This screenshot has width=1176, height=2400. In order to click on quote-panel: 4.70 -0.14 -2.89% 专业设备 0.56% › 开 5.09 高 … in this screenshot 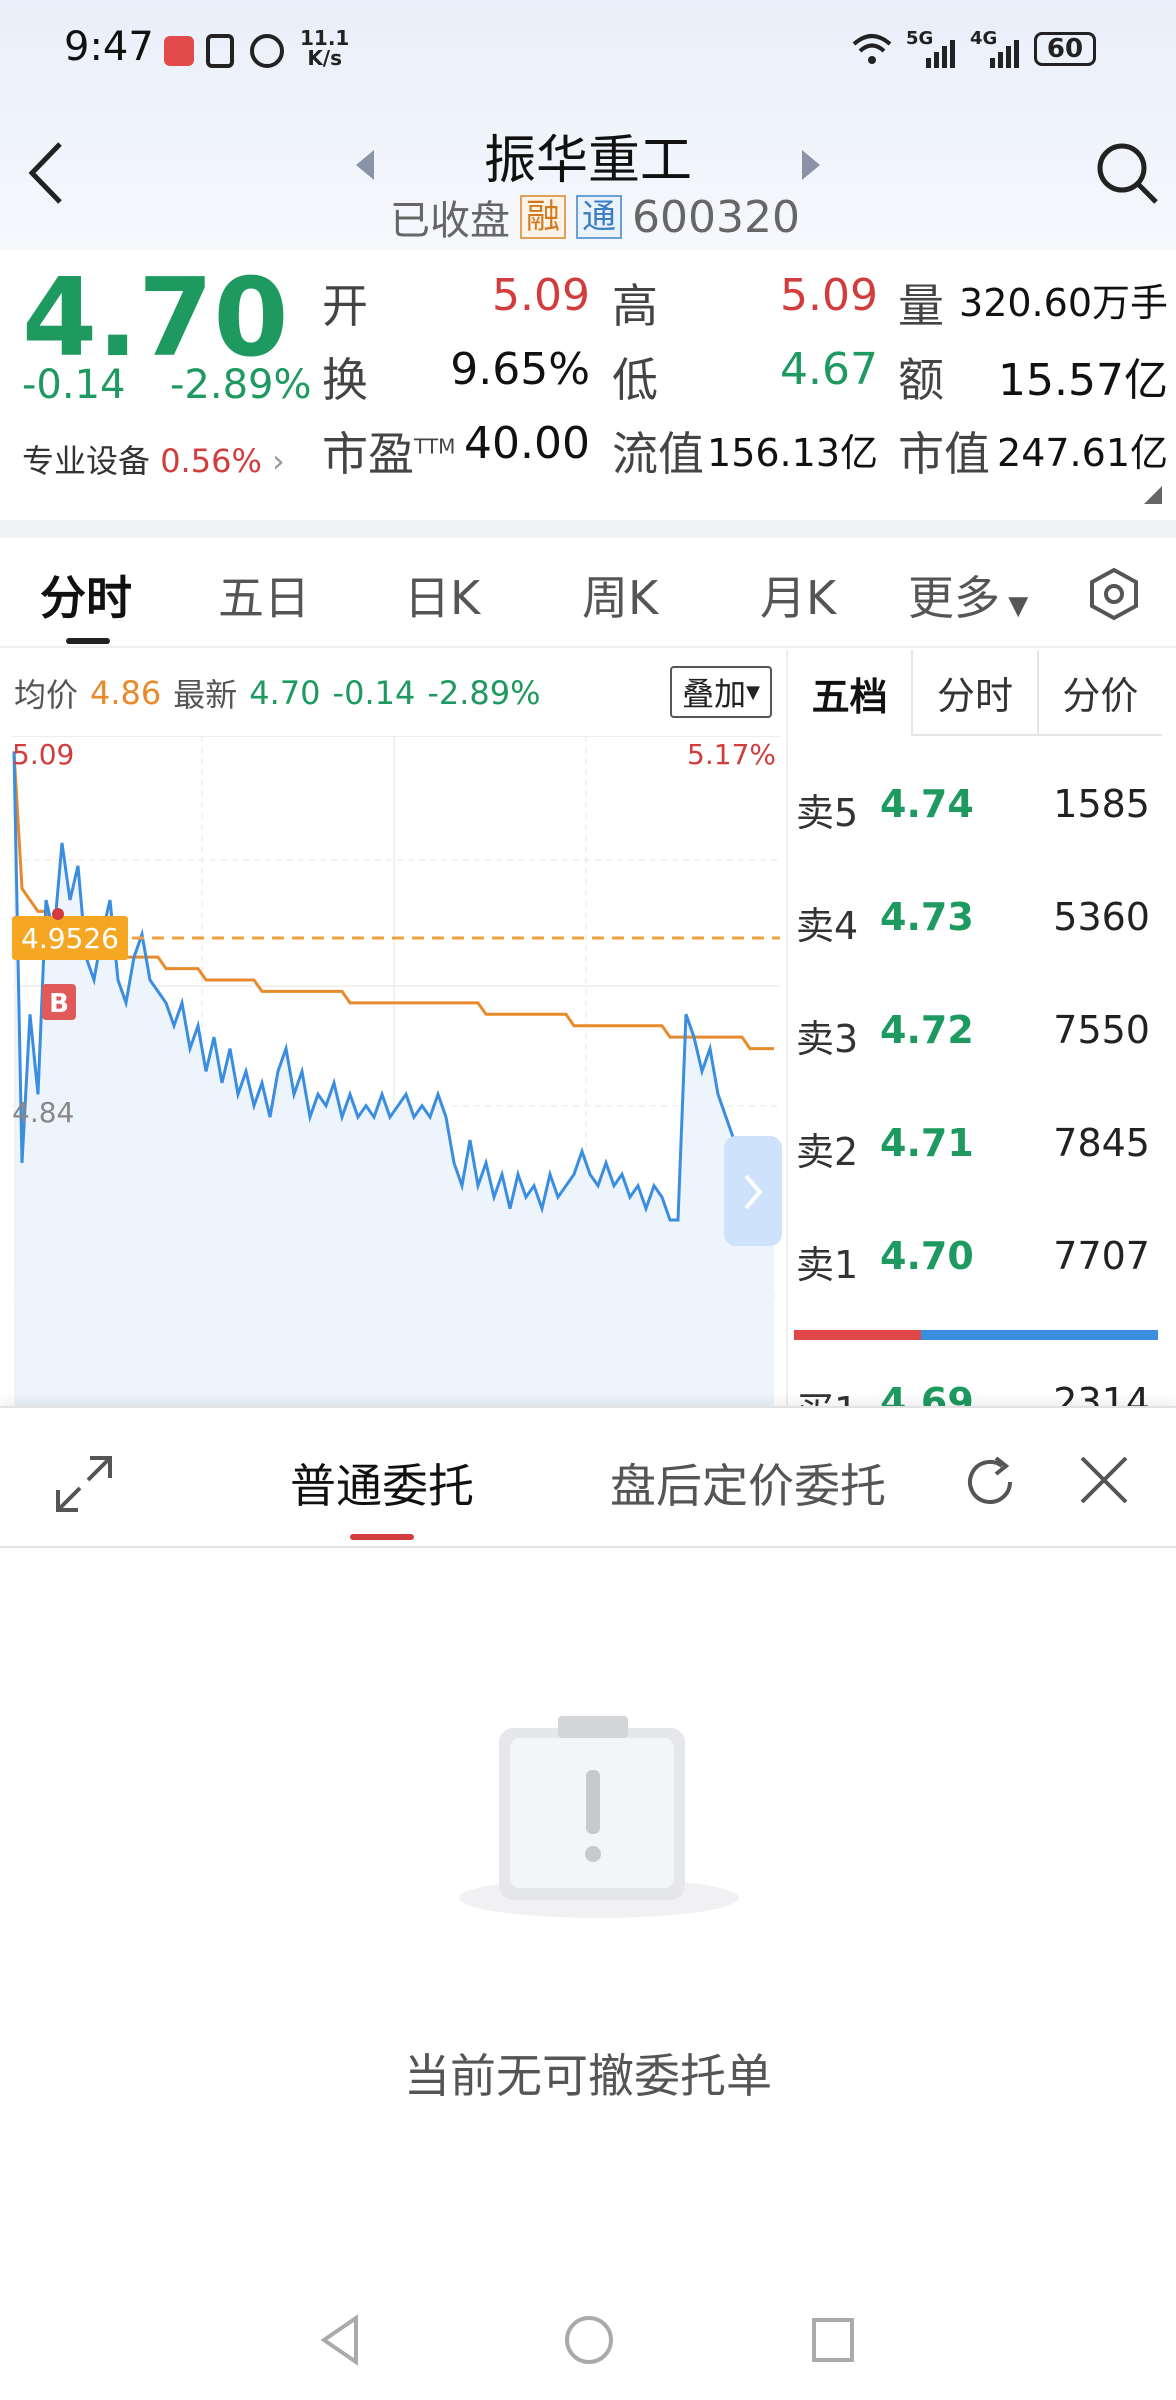, I will do `click(588, 385)`.